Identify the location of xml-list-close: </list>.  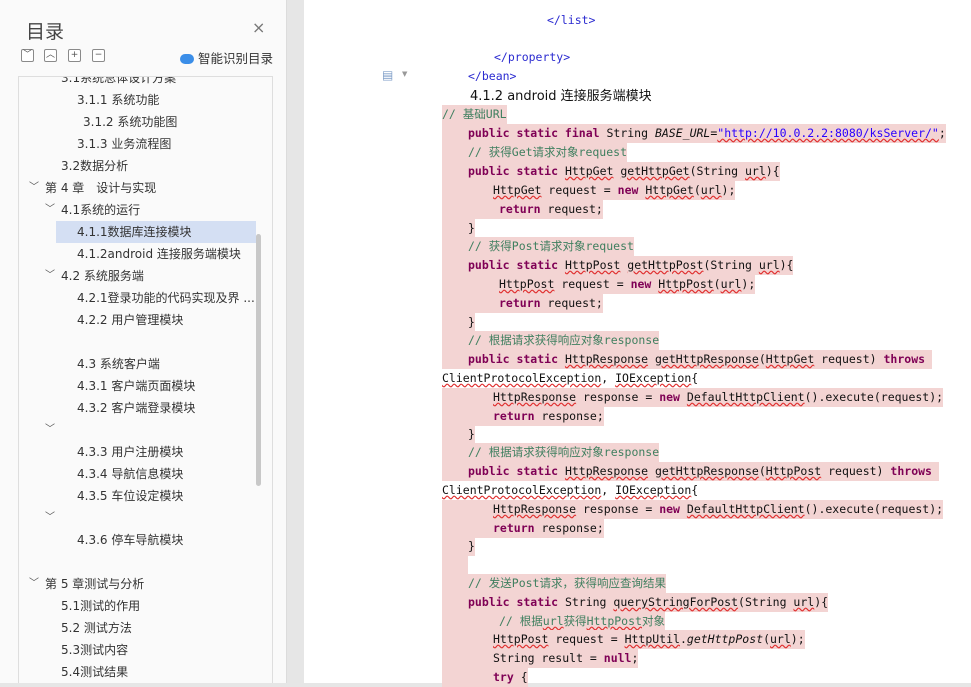
(571, 20).